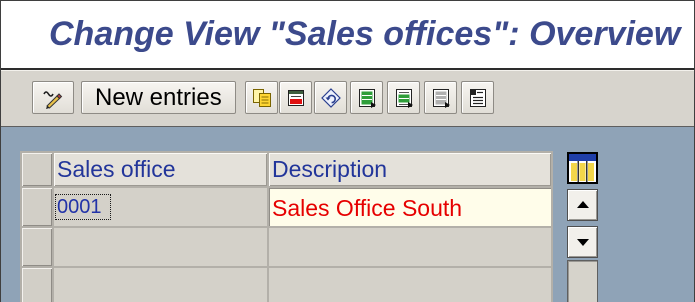 This screenshot has height=302, width=695. I want to click on table-settings-icon, so click(582, 168).